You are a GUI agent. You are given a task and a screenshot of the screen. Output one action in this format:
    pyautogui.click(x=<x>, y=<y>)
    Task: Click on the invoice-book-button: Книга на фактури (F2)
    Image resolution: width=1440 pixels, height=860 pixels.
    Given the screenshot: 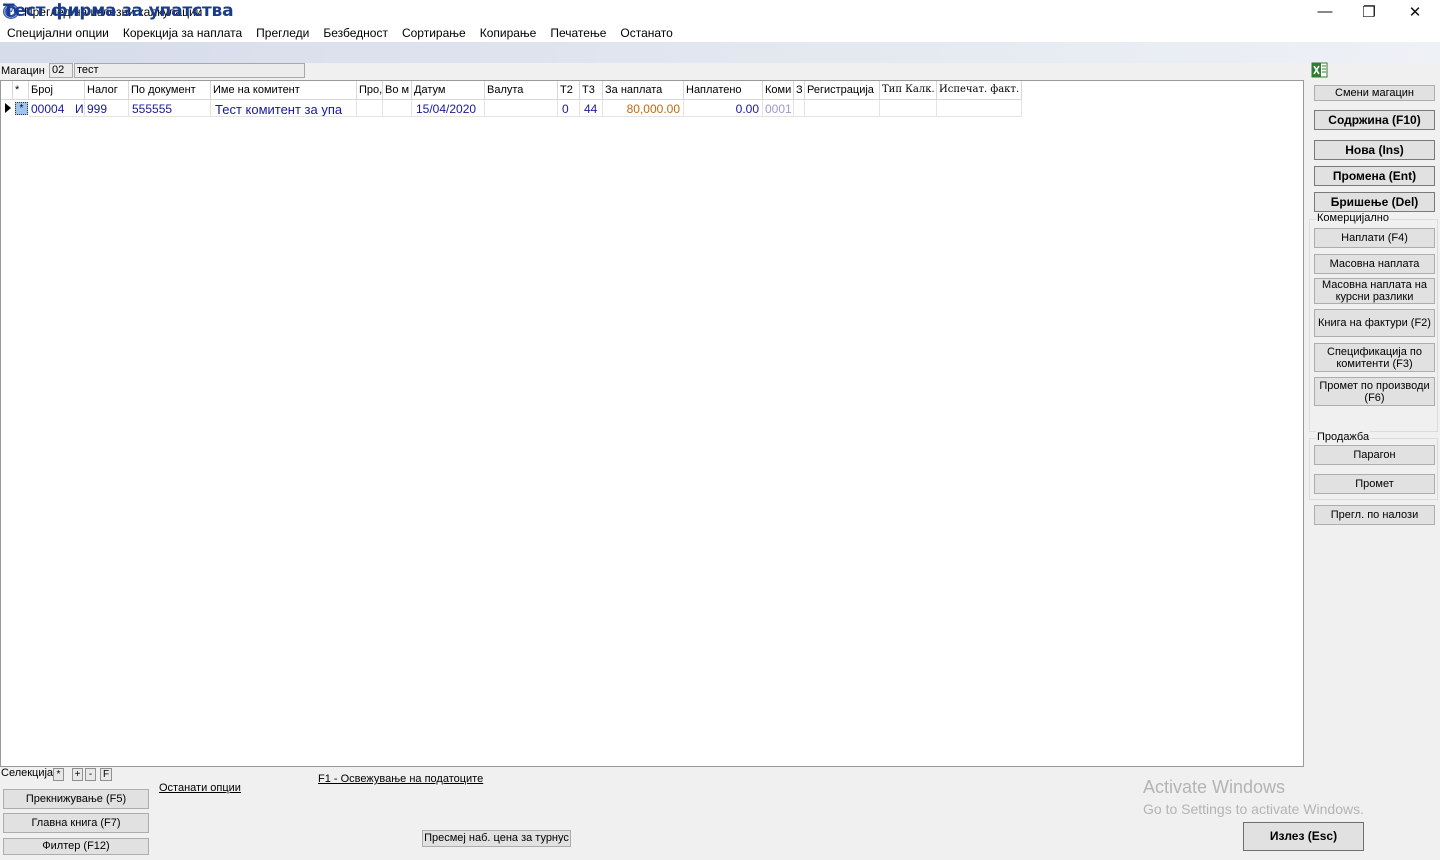 What is the action you would take?
    pyautogui.click(x=1374, y=323)
    